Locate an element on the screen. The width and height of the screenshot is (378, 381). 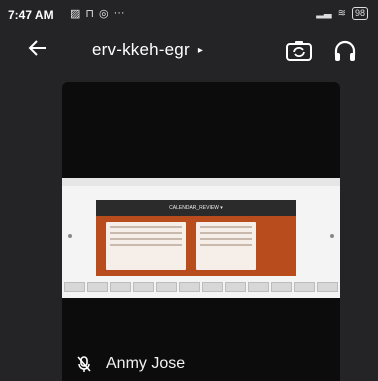
presentation-slide: CALENDAR_REVIEW ▾ is located at coordinates (196, 238).